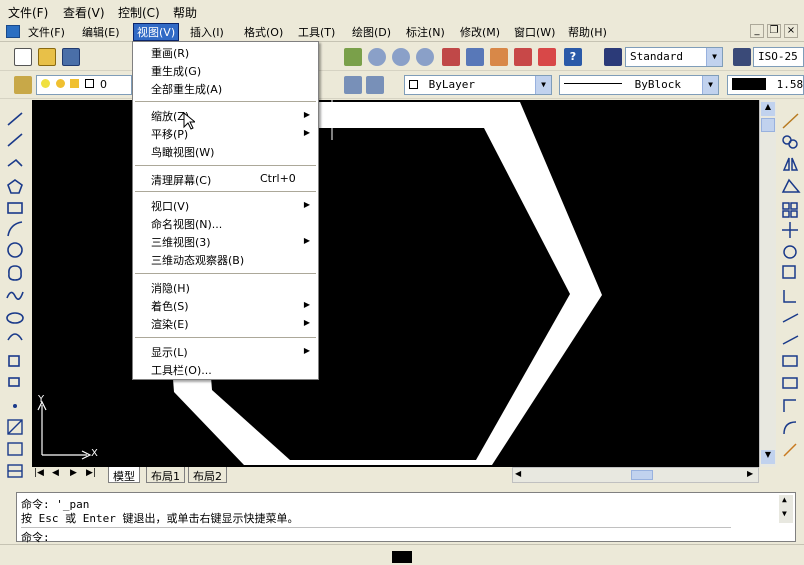  What do you see at coordinates (375, 85) in the screenshot?
I see `layer-previous-icon` at bounding box center [375, 85].